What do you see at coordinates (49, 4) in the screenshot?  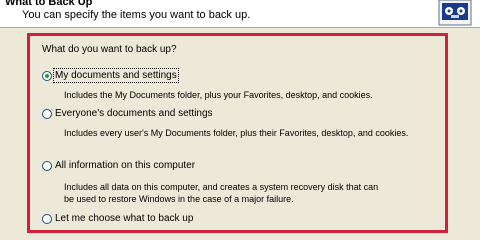 I see `header-title: What to Back Up` at bounding box center [49, 4].